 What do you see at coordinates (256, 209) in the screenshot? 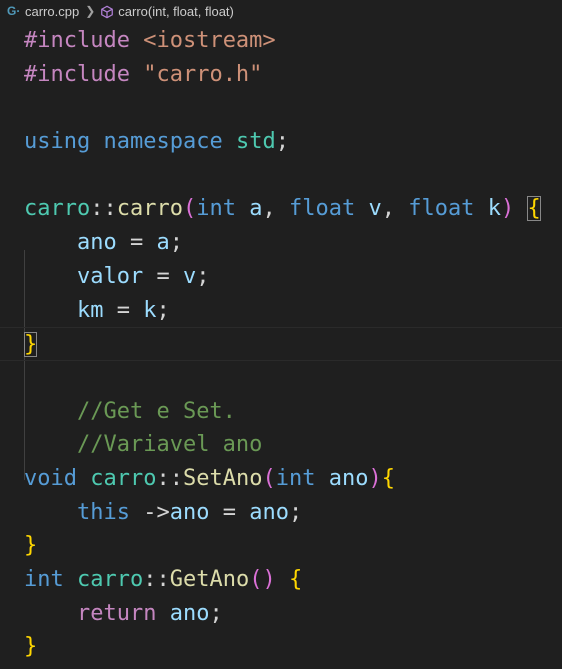
I see `token-param: a` at bounding box center [256, 209].